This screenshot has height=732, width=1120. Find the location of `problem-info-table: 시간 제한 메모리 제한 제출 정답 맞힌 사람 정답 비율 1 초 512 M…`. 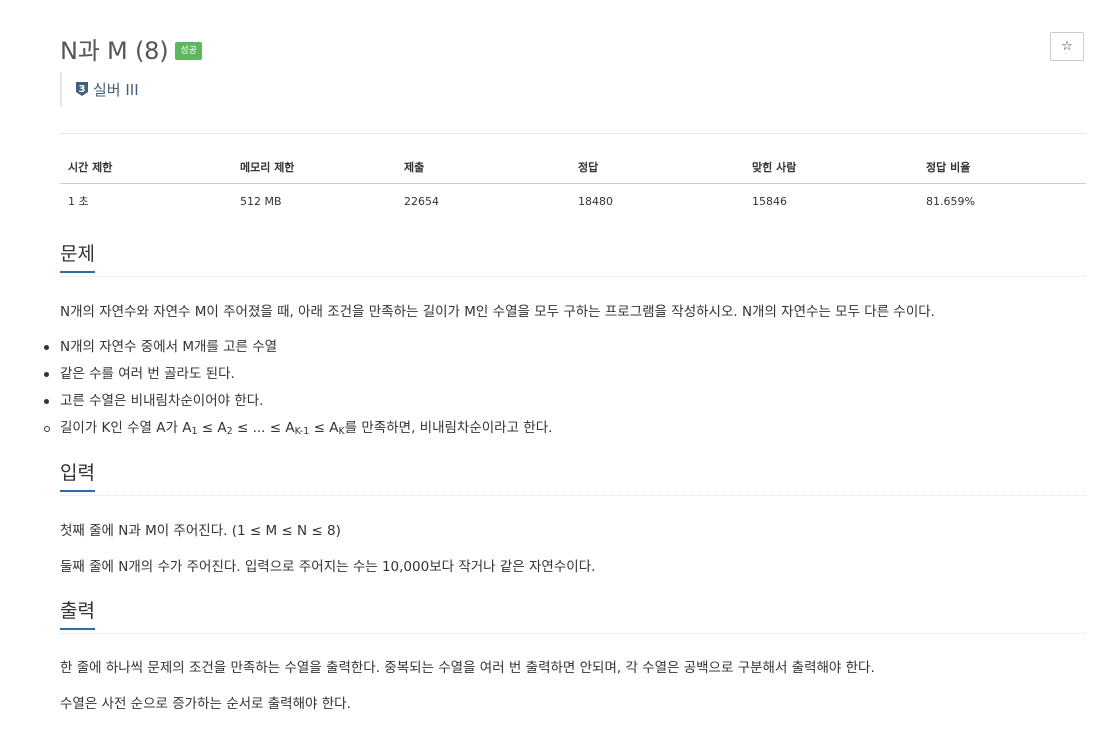

problem-info-table: 시간 제한 메모리 제한 제출 정답 맞힌 사람 정답 비율 1 초 512 M… is located at coordinates (573, 184).